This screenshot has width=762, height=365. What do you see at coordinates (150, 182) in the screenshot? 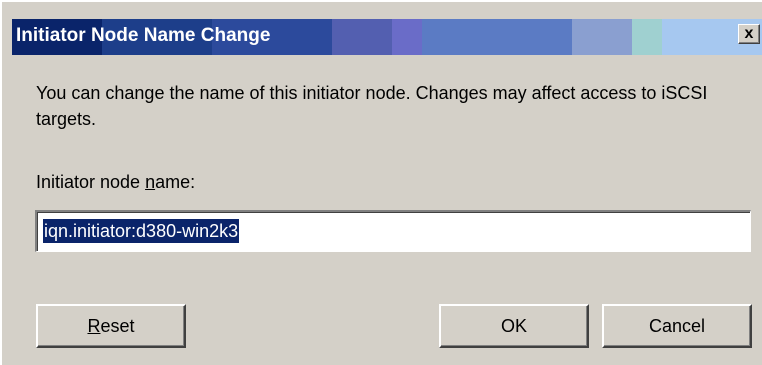
I see `node-name-label-mnemonic: n` at bounding box center [150, 182].